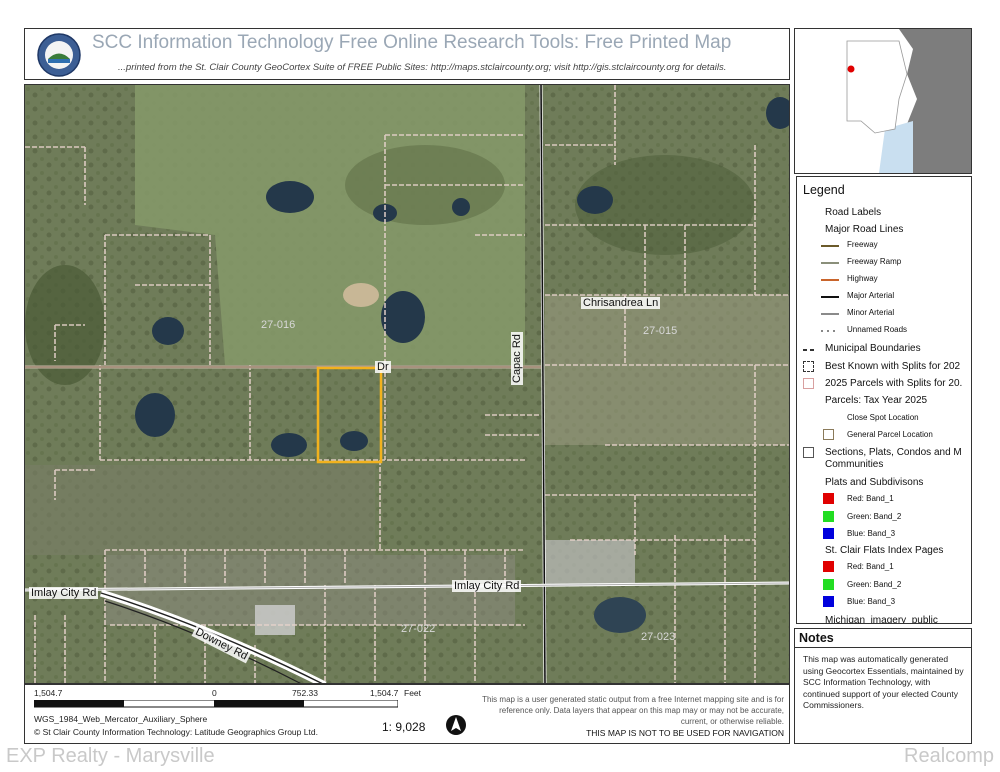  Describe the element at coordinates (621, 303) in the screenshot. I see `road-label-chrisandrea-ln: Chrisandrea Ln` at that location.